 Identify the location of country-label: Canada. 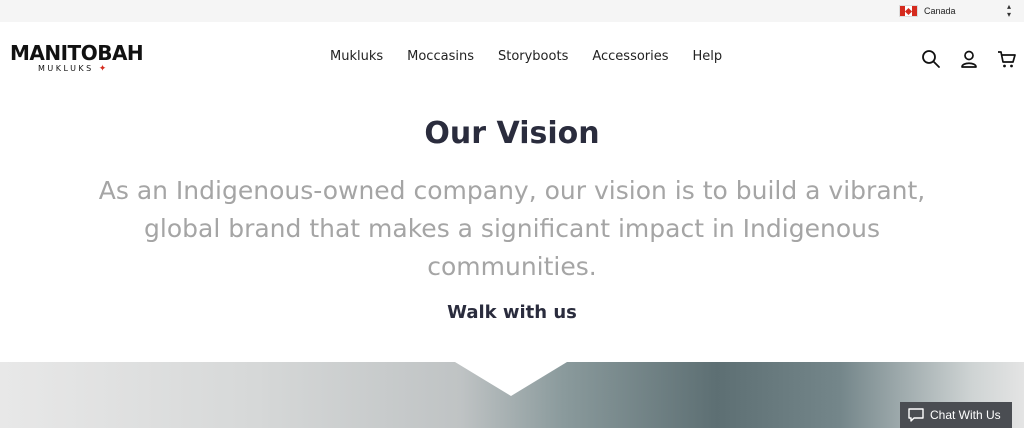
(940, 11).